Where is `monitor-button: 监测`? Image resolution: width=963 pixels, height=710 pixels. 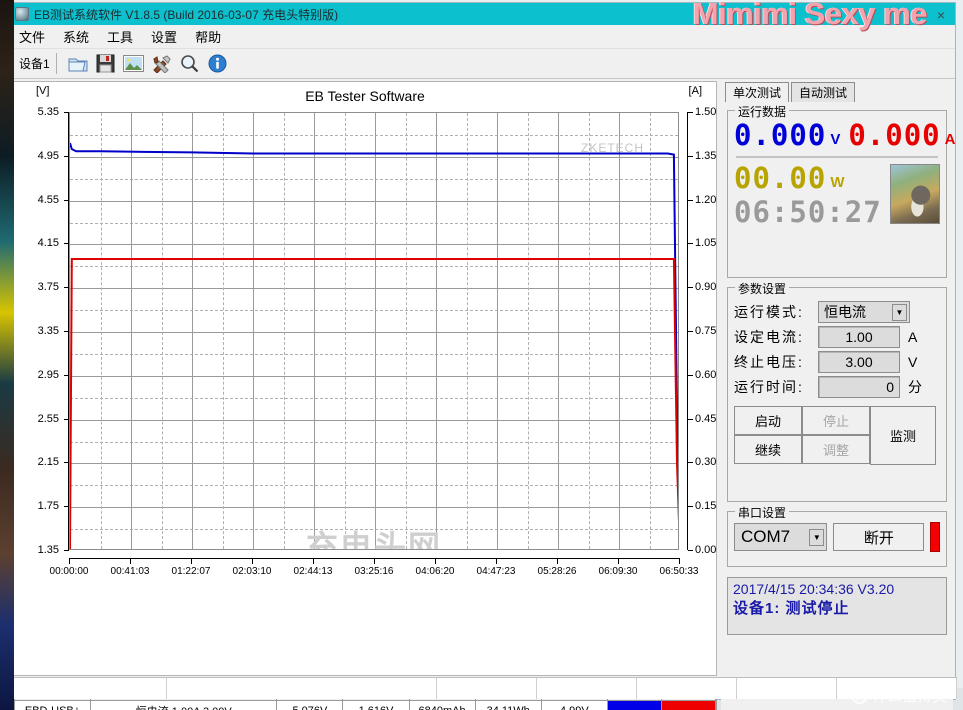
monitor-button: 监测 is located at coordinates (903, 435).